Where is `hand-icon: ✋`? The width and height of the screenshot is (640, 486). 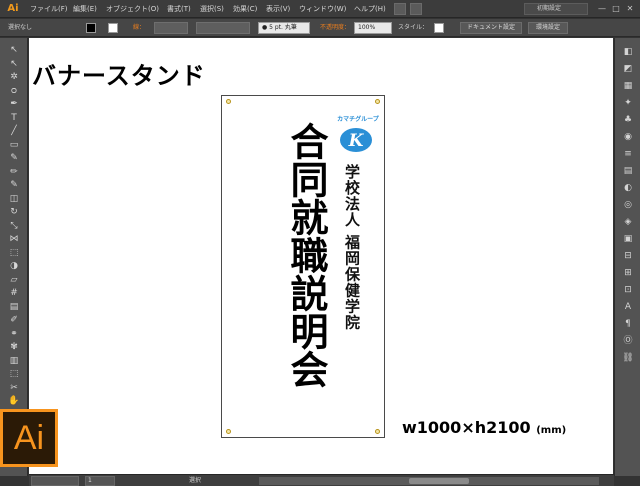
hand-icon: ✋ is located at coordinates (14, 401).